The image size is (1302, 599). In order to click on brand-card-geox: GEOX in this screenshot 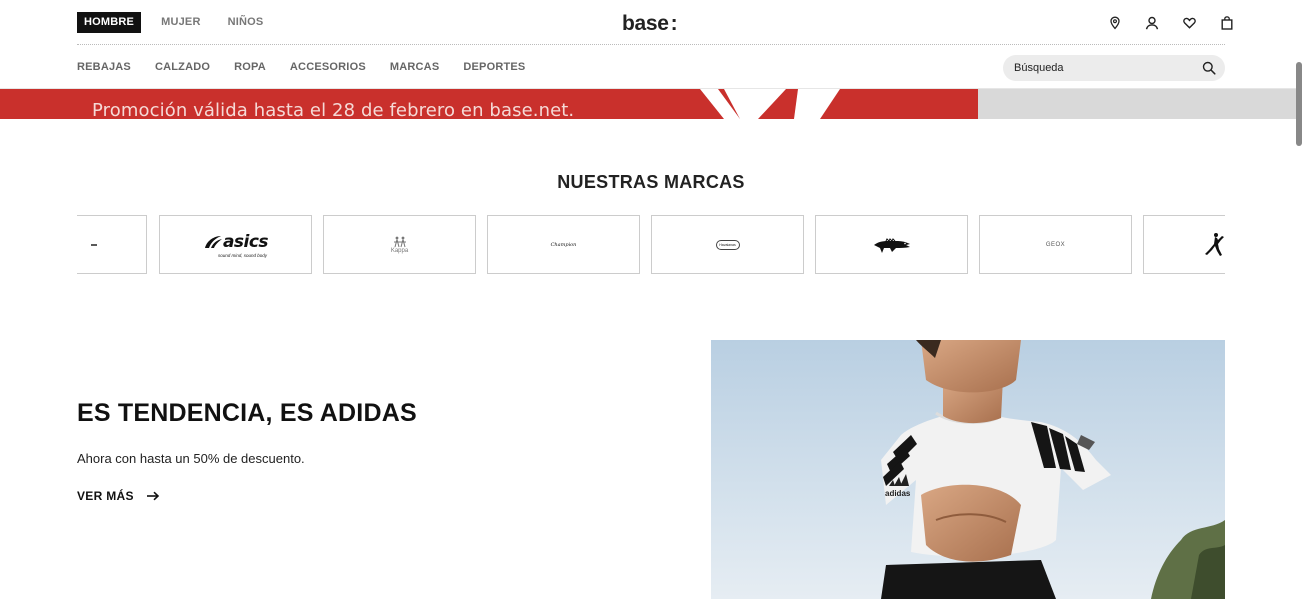, I will do `click(1055, 244)`.